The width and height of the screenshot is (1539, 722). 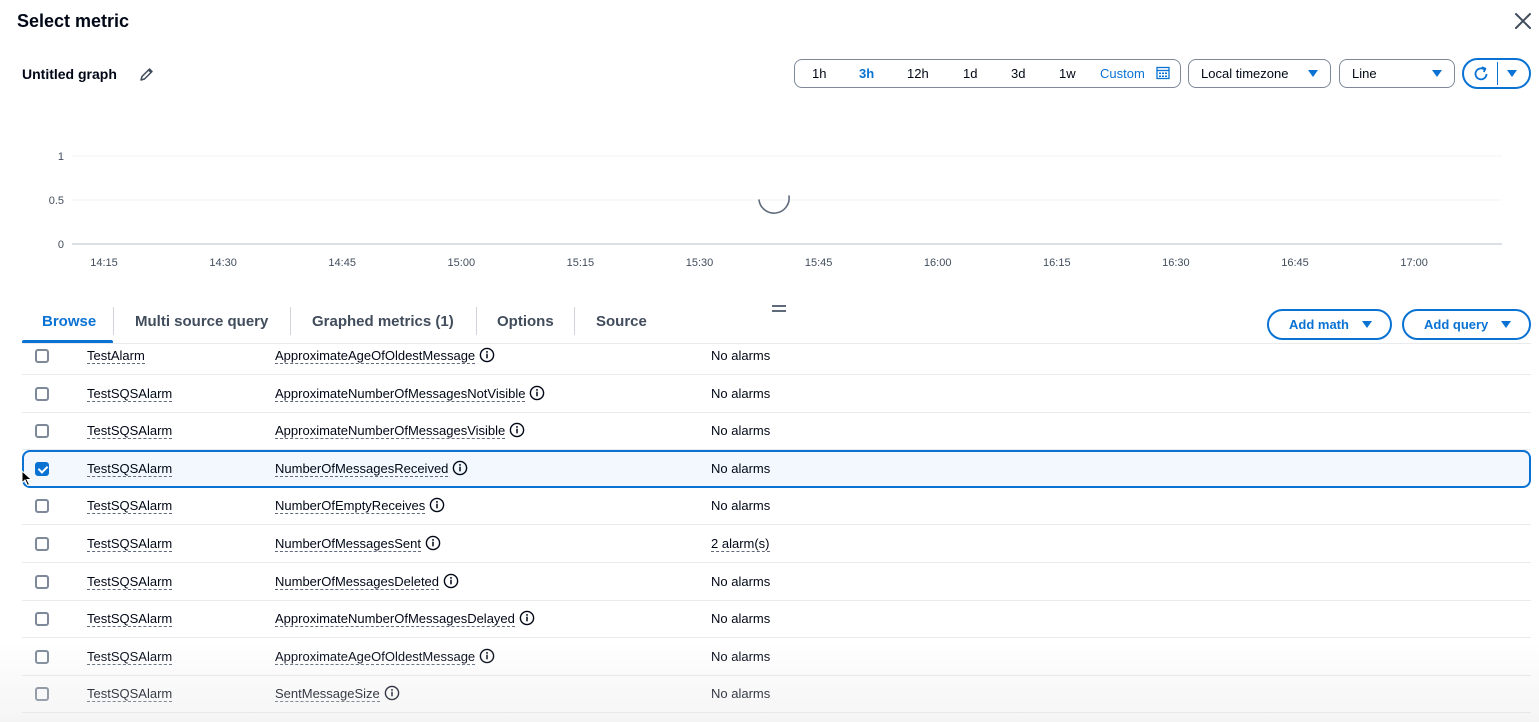 What do you see at coordinates (970, 73) in the screenshot?
I see `range-1d: 1d` at bounding box center [970, 73].